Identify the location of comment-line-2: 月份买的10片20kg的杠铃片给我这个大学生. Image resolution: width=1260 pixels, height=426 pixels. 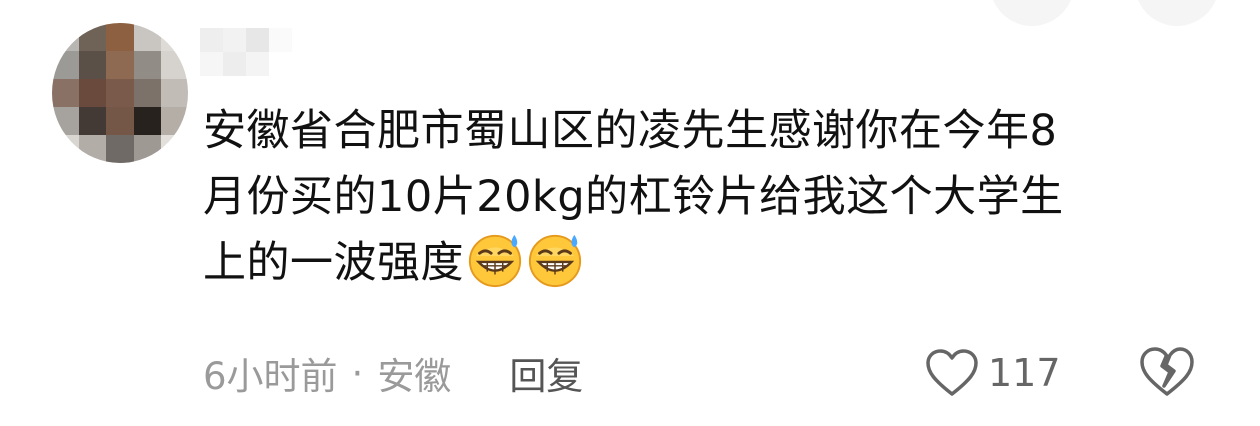
(633, 197).